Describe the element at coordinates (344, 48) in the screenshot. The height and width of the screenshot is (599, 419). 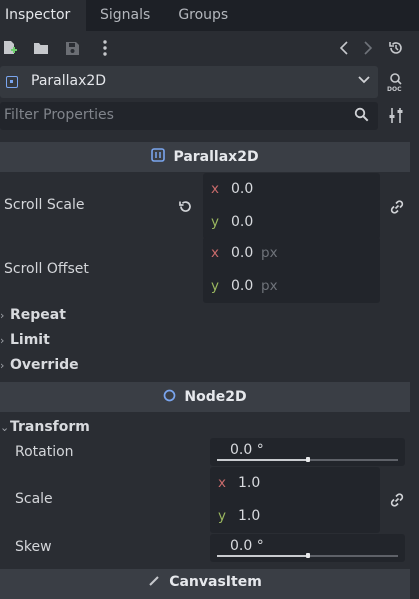
I see `history-back-icon` at that location.